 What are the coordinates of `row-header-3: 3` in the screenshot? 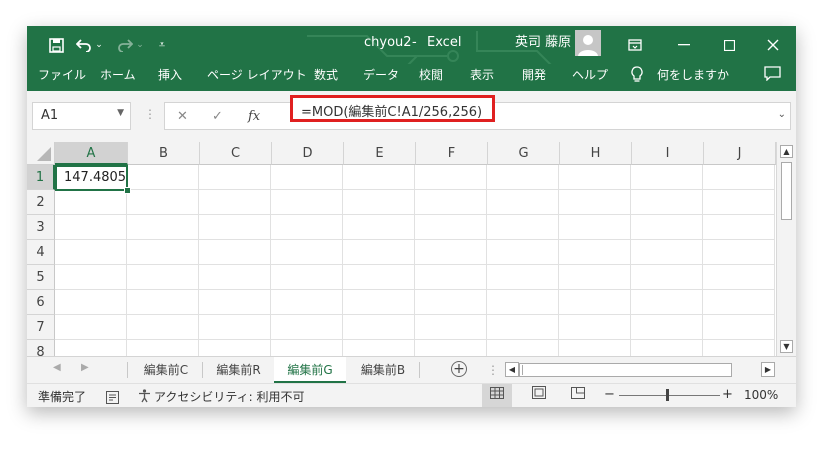 It's located at (41, 227).